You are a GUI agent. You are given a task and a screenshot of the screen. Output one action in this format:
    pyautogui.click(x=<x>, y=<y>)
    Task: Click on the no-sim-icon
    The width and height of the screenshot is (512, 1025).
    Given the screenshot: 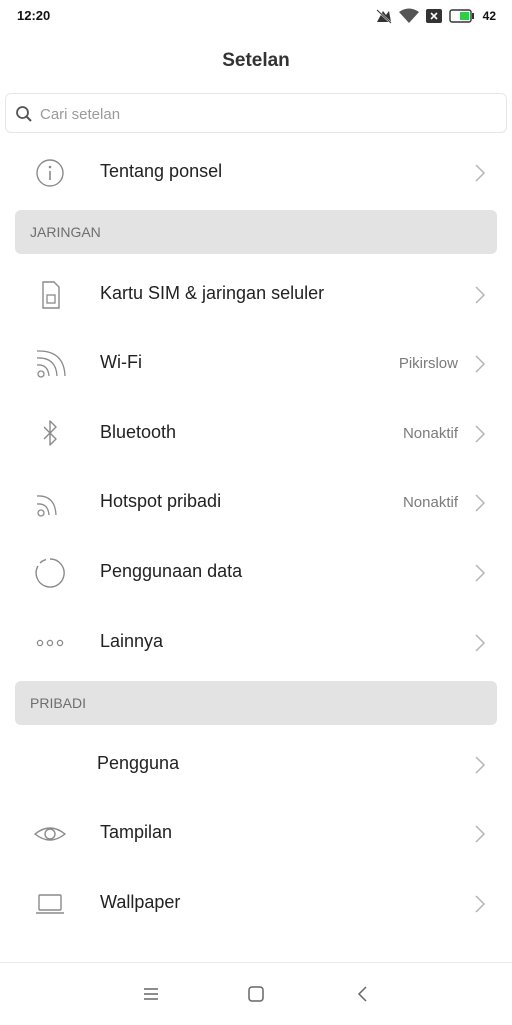 What is the action you would take?
    pyautogui.click(x=433, y=16)
    